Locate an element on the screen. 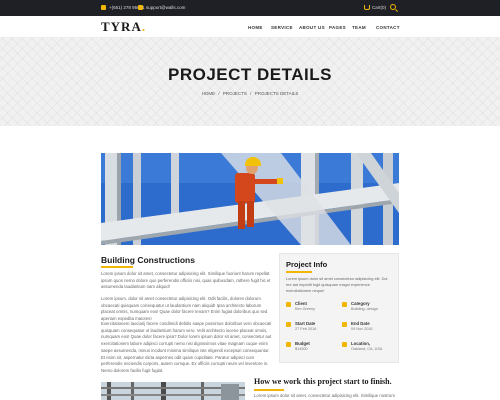 This screenshot has height=400, width=500. cart-icon is located at coordinates (367, 7).